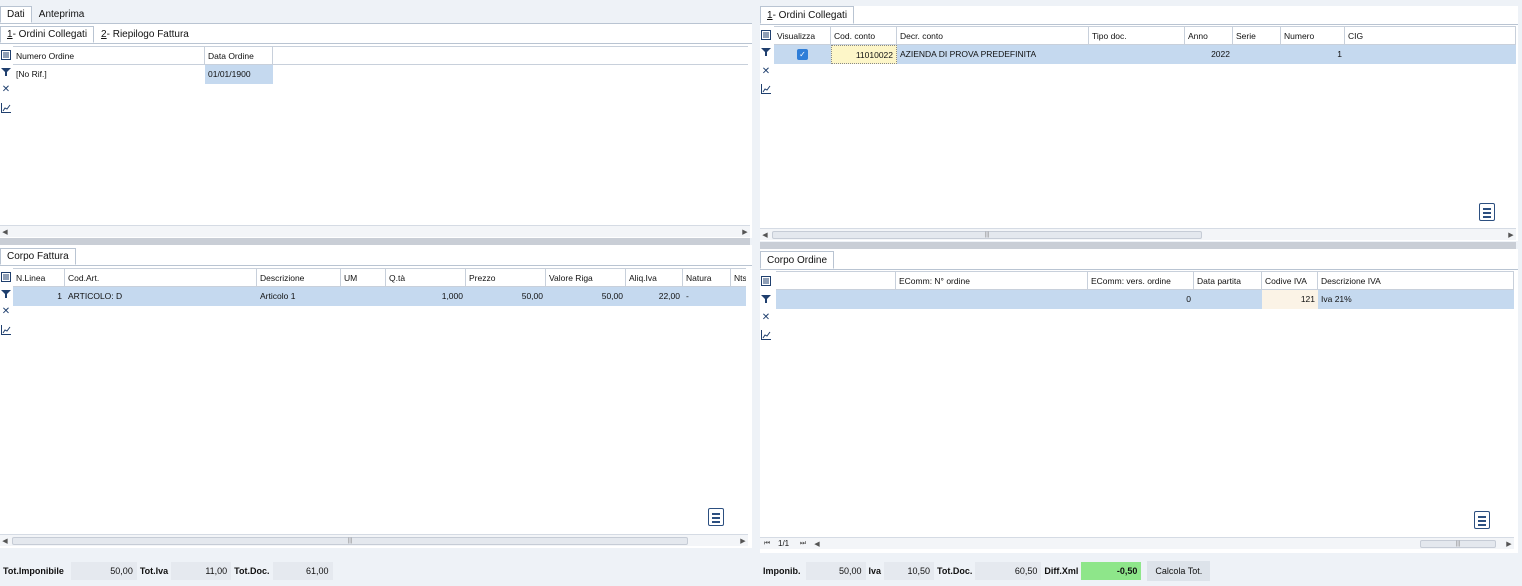  What do you see at coordinates (16, 14) in the screenshot?
I see `tab-dati: Dati` at bounding box center [16, 14].